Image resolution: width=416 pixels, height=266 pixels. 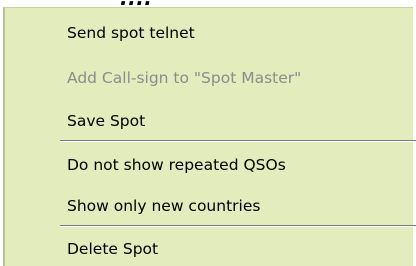 I want to click on menu-item-add-callsign-spot-master: Add Call-sign to "Spot Master", so click(x=184, y=78).